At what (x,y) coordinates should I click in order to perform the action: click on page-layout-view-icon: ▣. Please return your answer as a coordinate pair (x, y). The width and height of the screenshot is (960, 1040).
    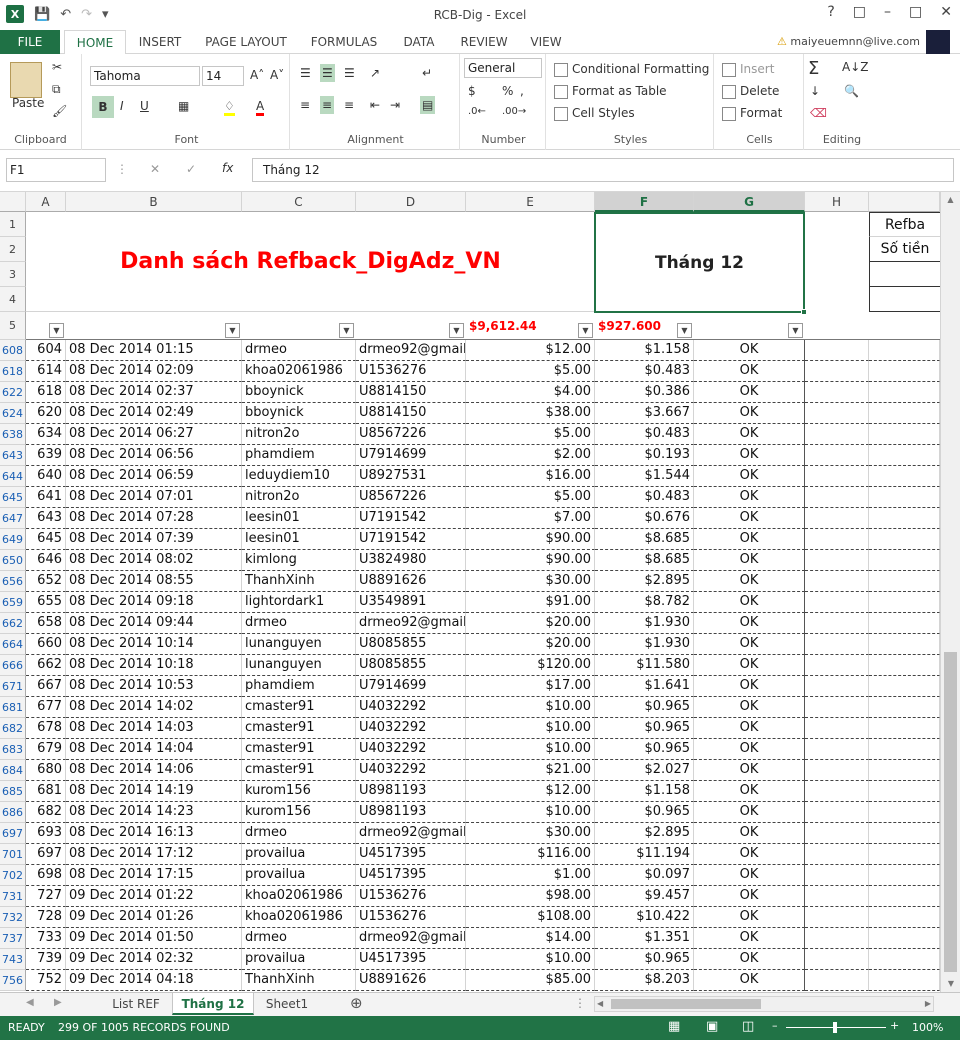
    Looking at the image, I should click on (712, 1026).